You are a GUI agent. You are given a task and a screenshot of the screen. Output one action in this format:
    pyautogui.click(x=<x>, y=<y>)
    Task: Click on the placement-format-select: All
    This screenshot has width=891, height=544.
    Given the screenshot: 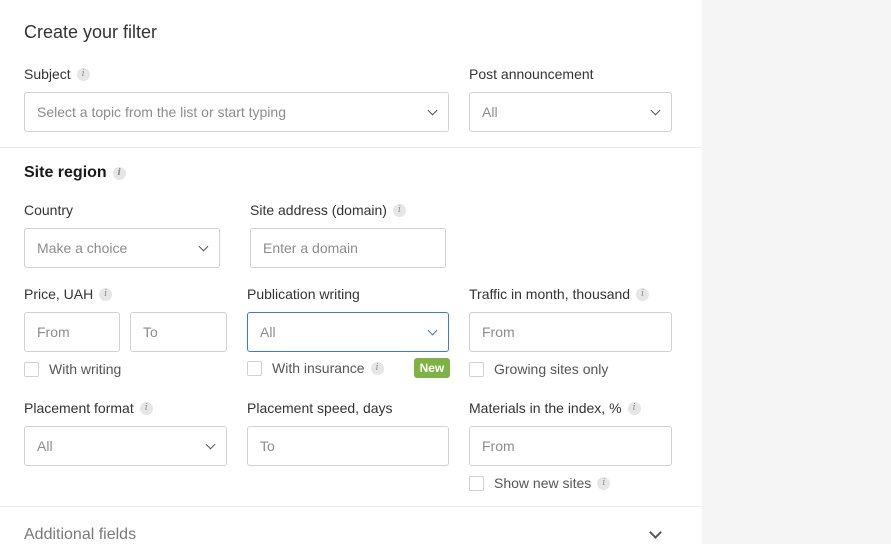 What is the action you would take?
    pyautogui.click(x=125, y=446)
    